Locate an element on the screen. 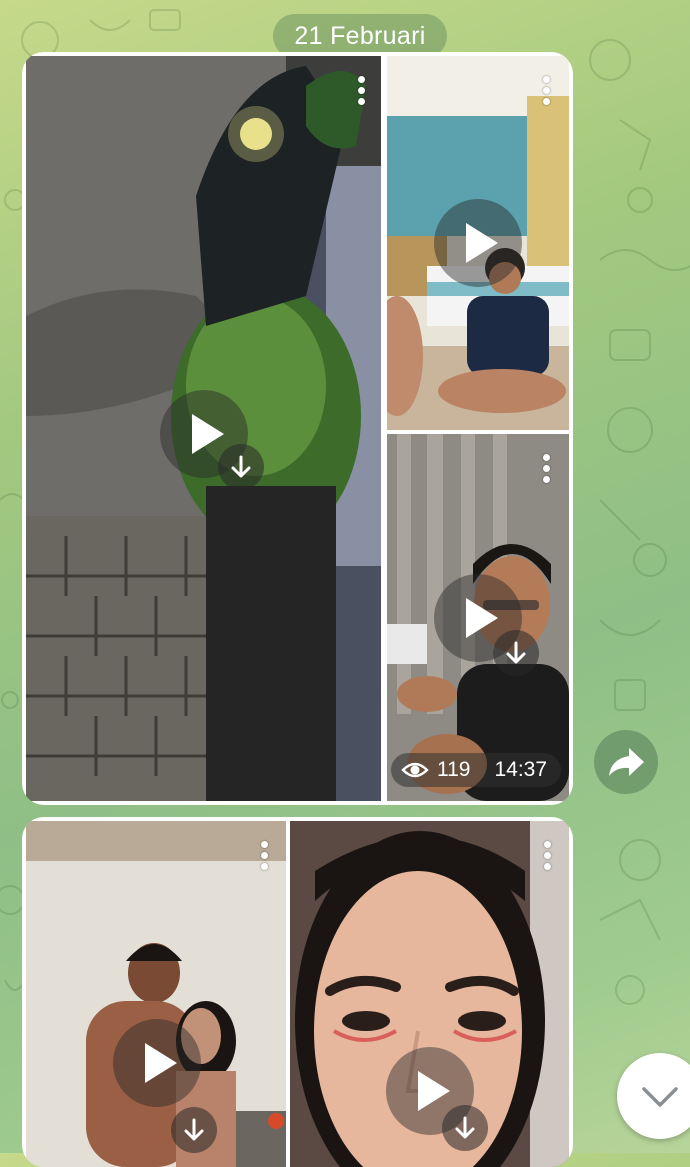 The width and height of the screenshot is (690, 1167). eye-icon is located at coordinates (415, 770).